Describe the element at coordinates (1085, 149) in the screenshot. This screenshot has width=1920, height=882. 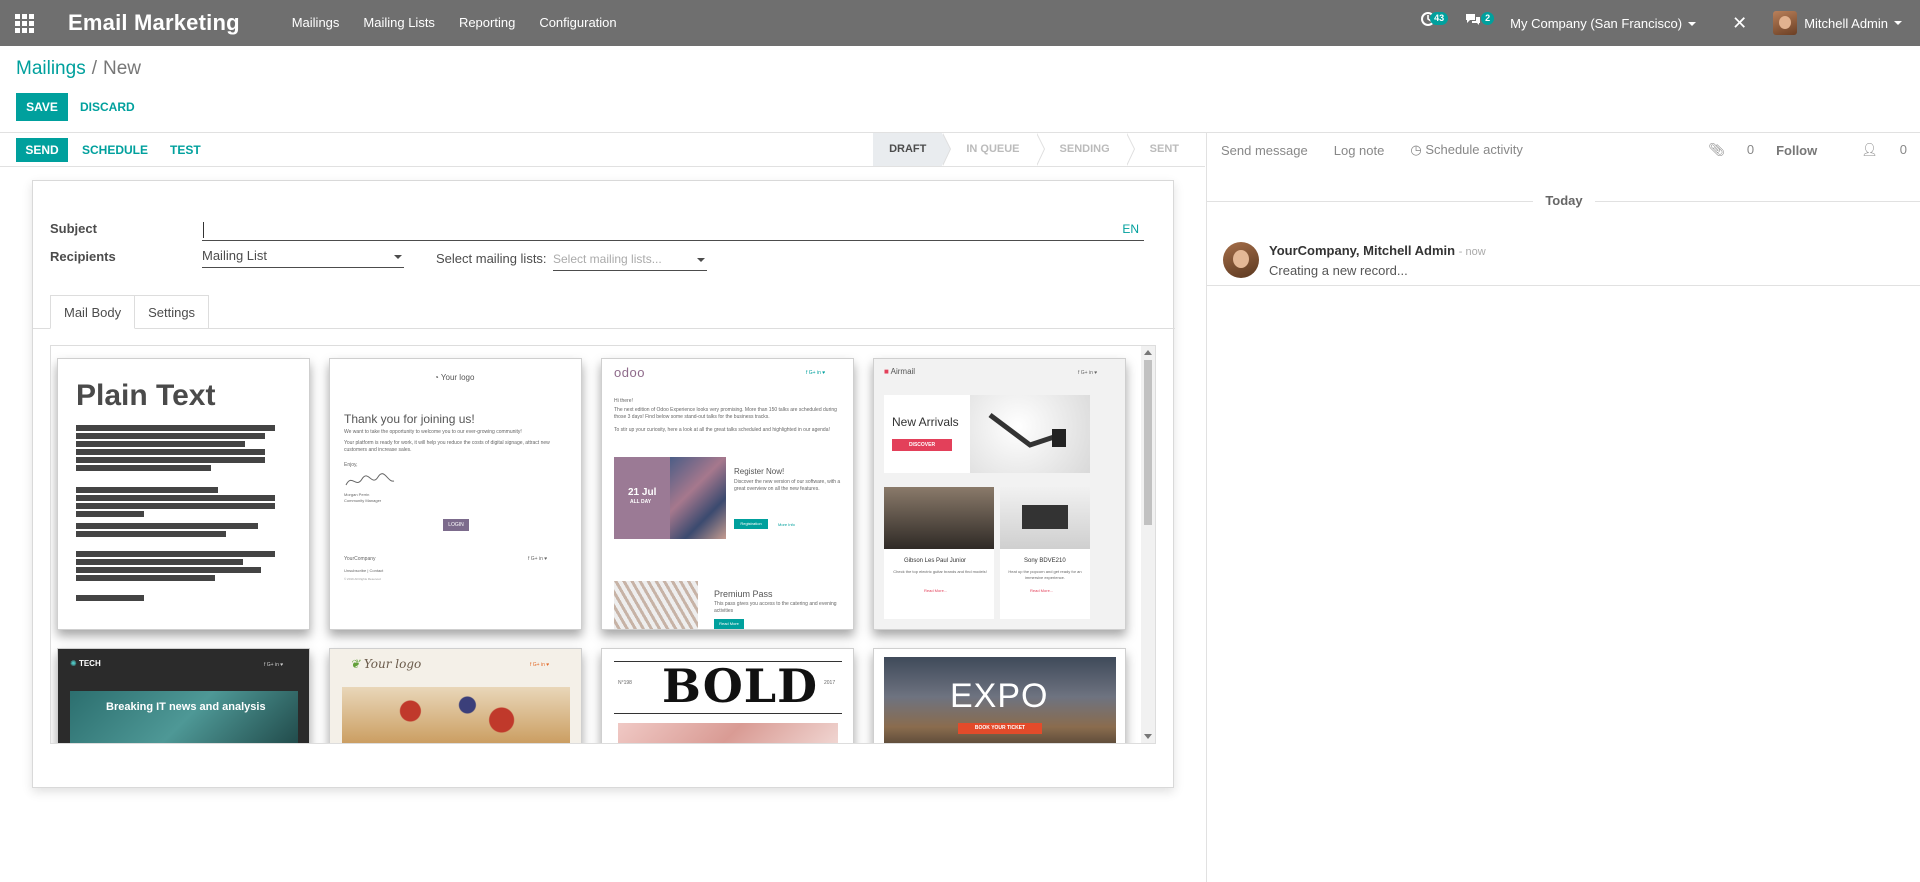
I see `stage-sending: SENDING` at that location.